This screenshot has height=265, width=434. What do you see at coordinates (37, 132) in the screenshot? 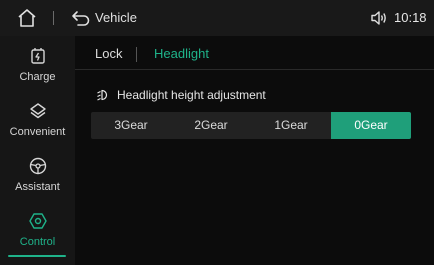
I see `sidebar-item-label: Convenient` at bounding box center [37, 132].